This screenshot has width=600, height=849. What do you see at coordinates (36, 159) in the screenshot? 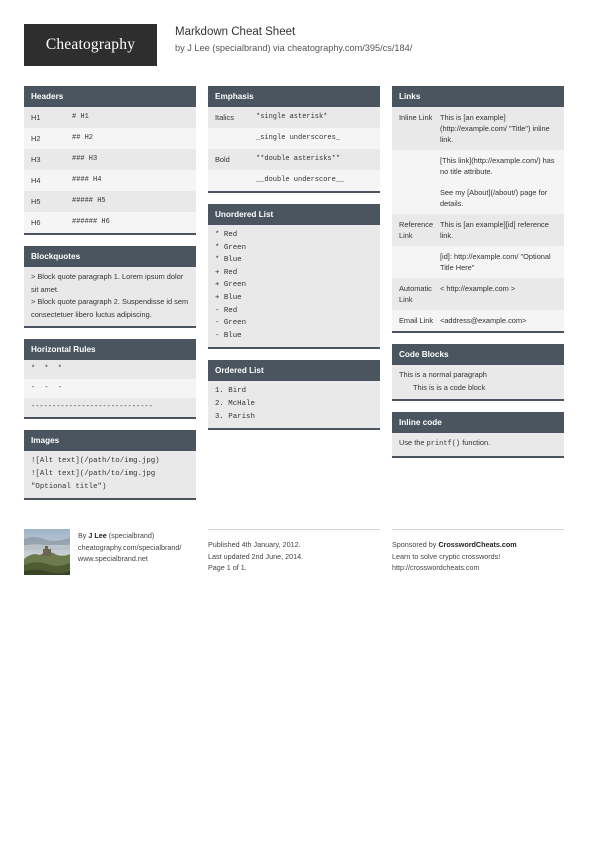
I see `cell-key: H3` at bounding box center [36, 159].